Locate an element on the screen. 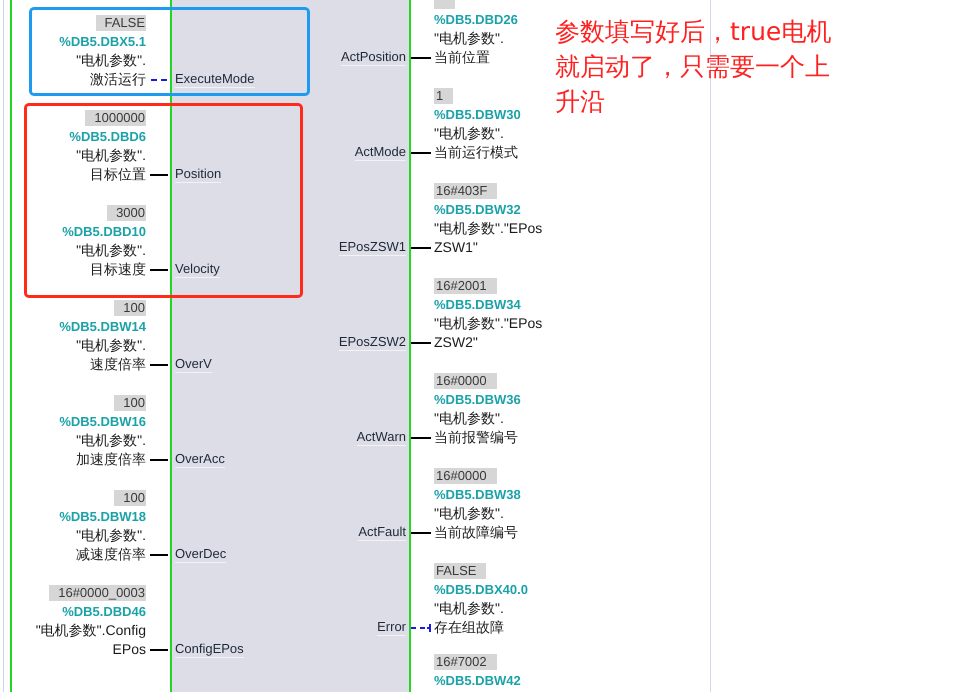 Image resolution: width=962 pixels, height=692 pixels. monitor-value: 1 is located at coordinates (444, 96).